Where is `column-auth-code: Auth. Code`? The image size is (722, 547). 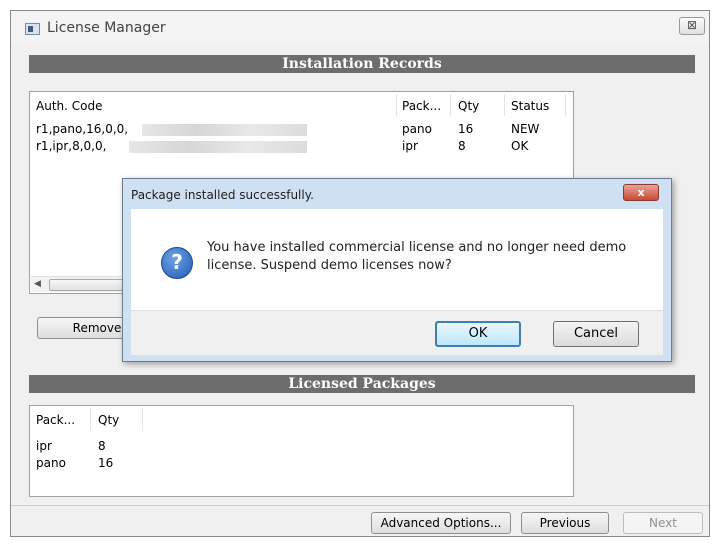
column-auth-code: Auth. Code is located at coordinates (69, 106).